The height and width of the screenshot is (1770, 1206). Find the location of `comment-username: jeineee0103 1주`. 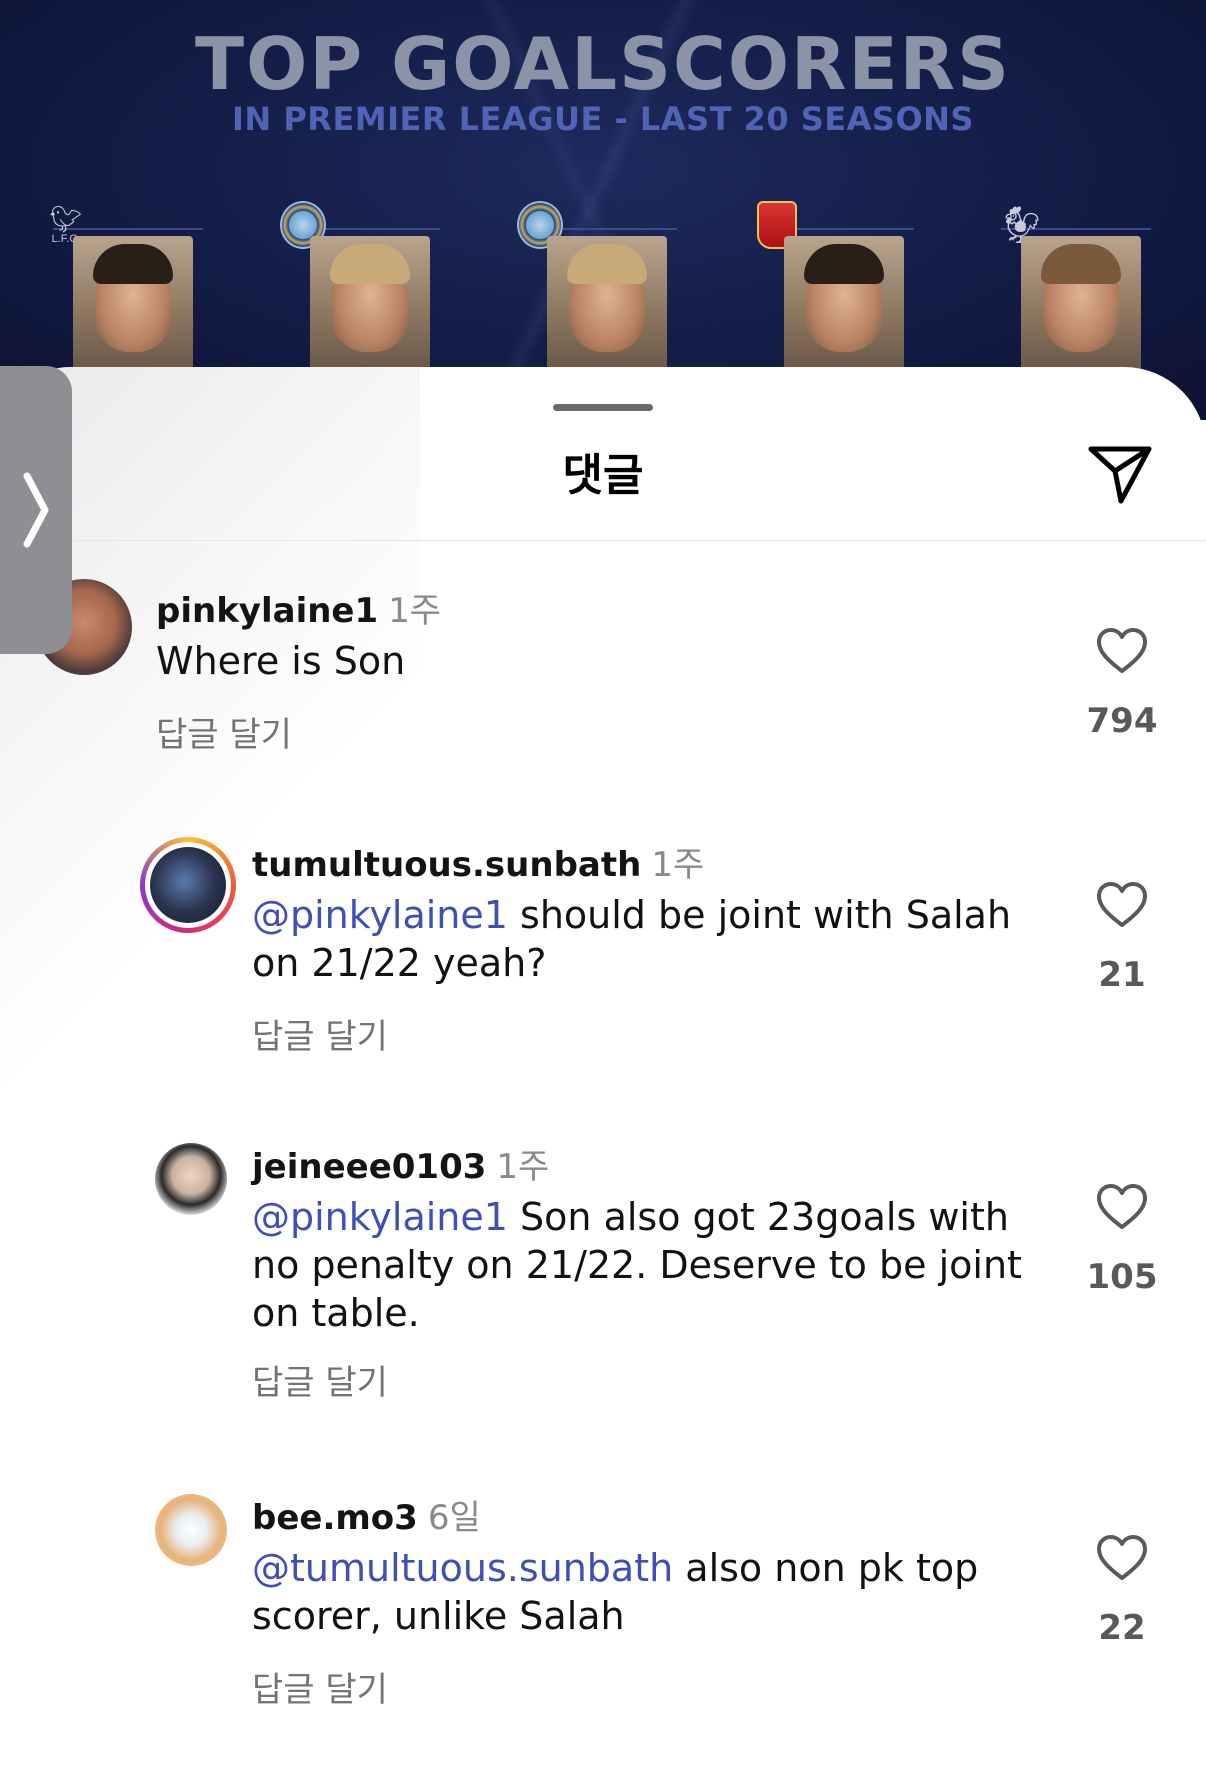

comment-username: jeineee0103 1주 is located at coordinates (400, 1163).